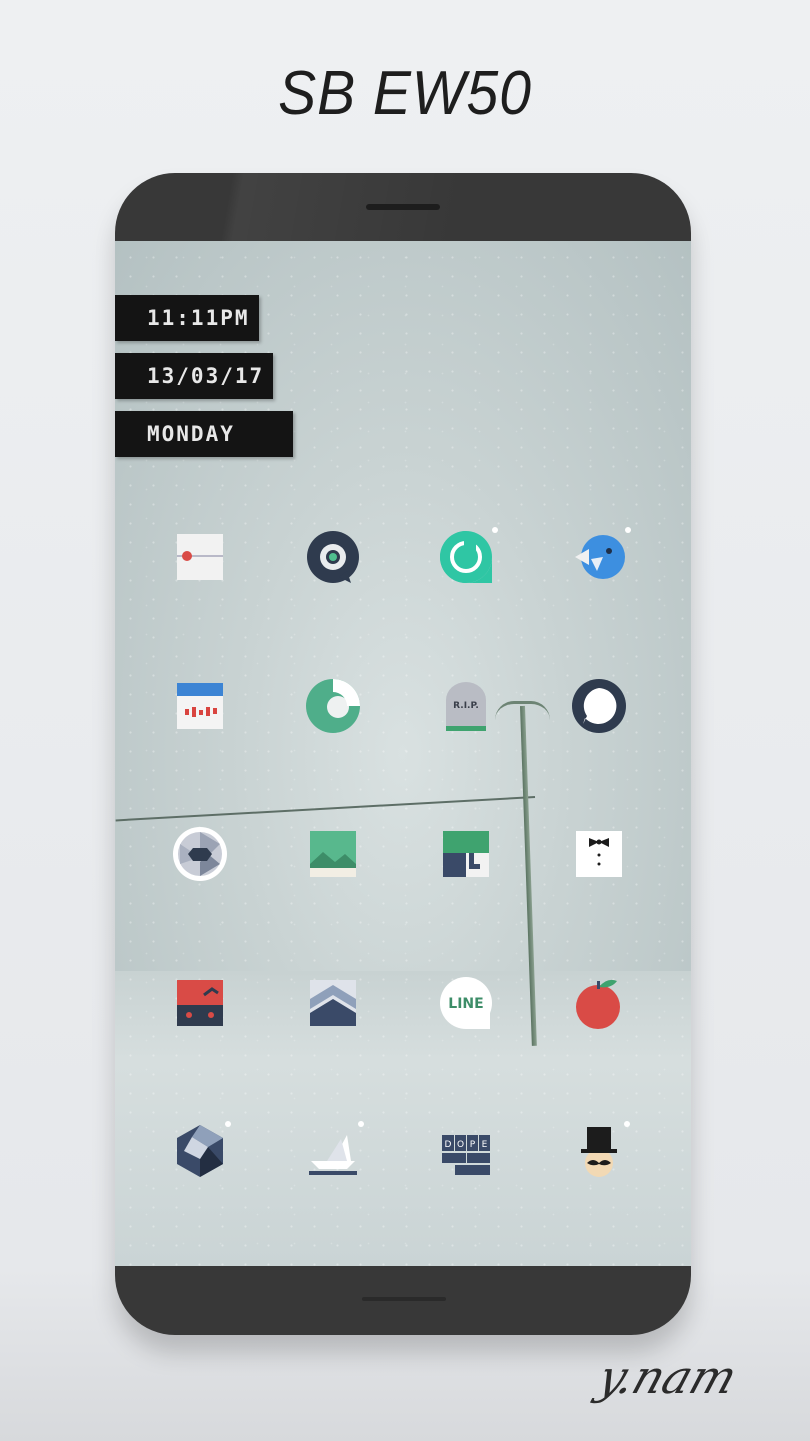 The image size is (810, 1441). What do you see at coordinates (599, 1003) in the screenshot?
I see `red-apple-app-icon` at bounding box center [599, 1003].